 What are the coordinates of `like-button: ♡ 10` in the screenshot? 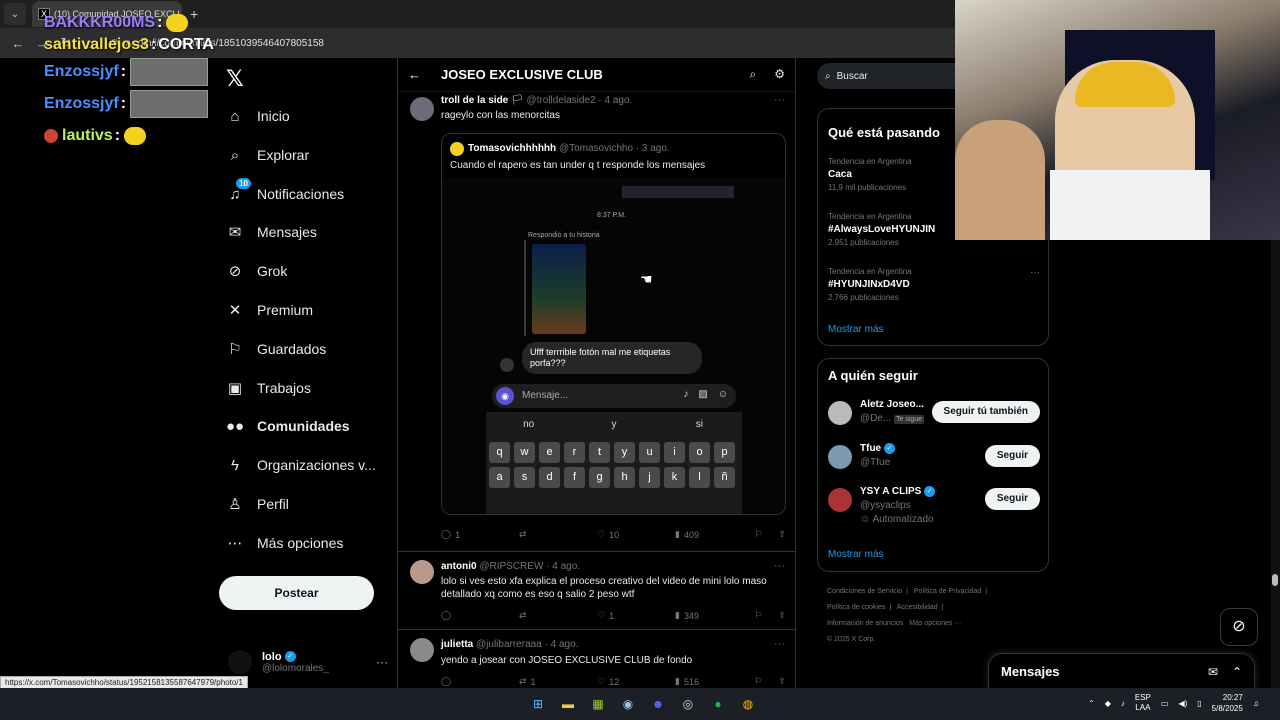 It's located at (636, 534).